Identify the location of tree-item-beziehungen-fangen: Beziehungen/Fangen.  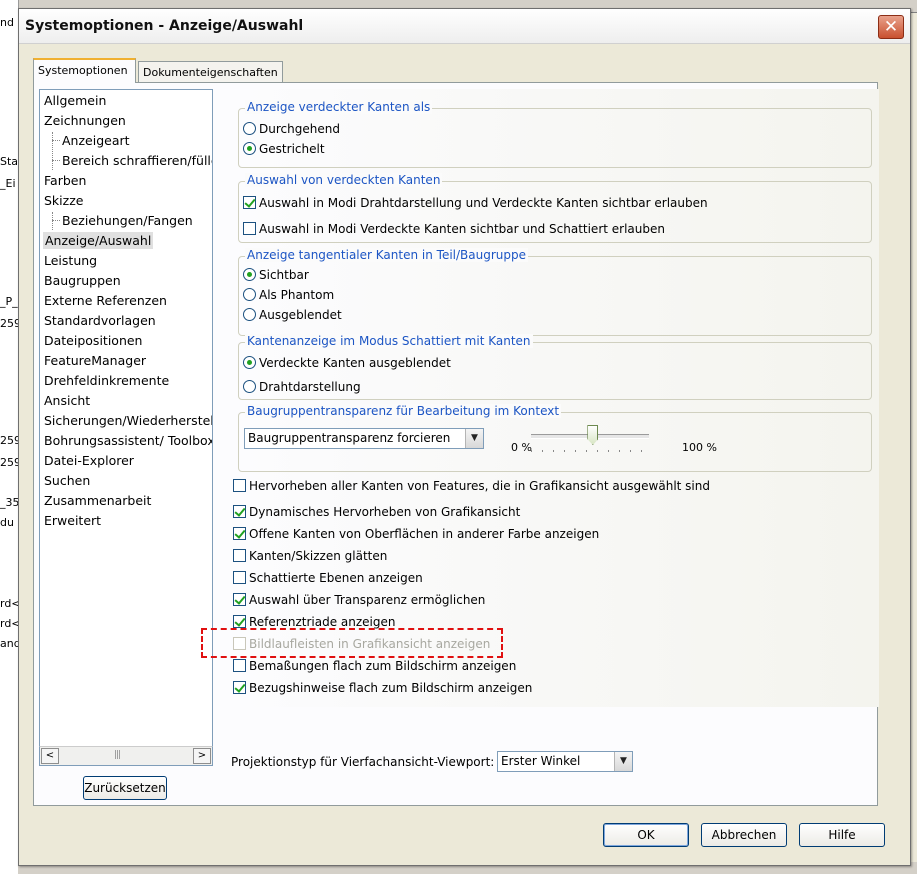
(127, 220).